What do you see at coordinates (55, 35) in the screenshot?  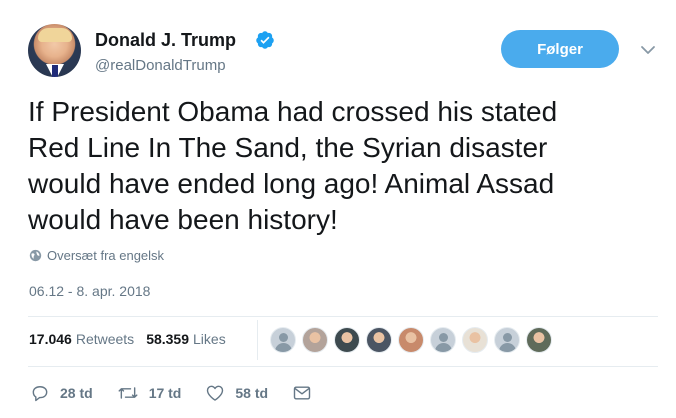 I see `avatar-hair` at bounding box center [55, 35].